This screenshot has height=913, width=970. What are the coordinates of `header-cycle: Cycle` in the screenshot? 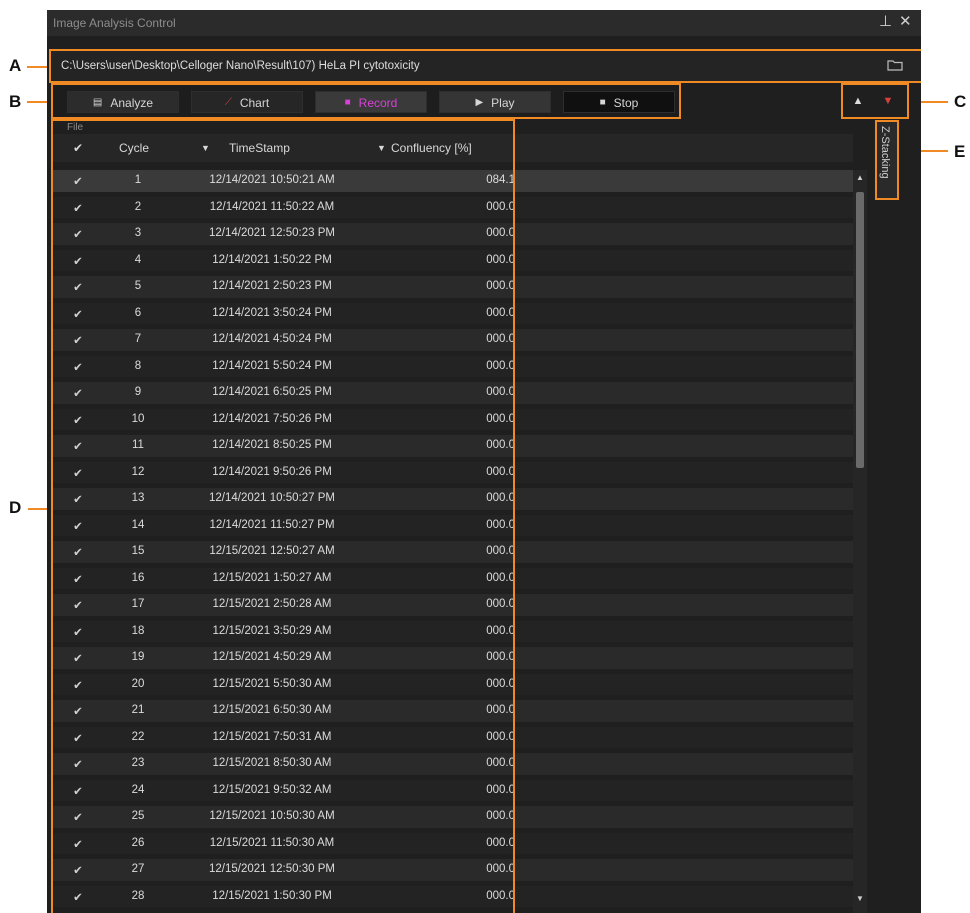 It's located at (134, 148).